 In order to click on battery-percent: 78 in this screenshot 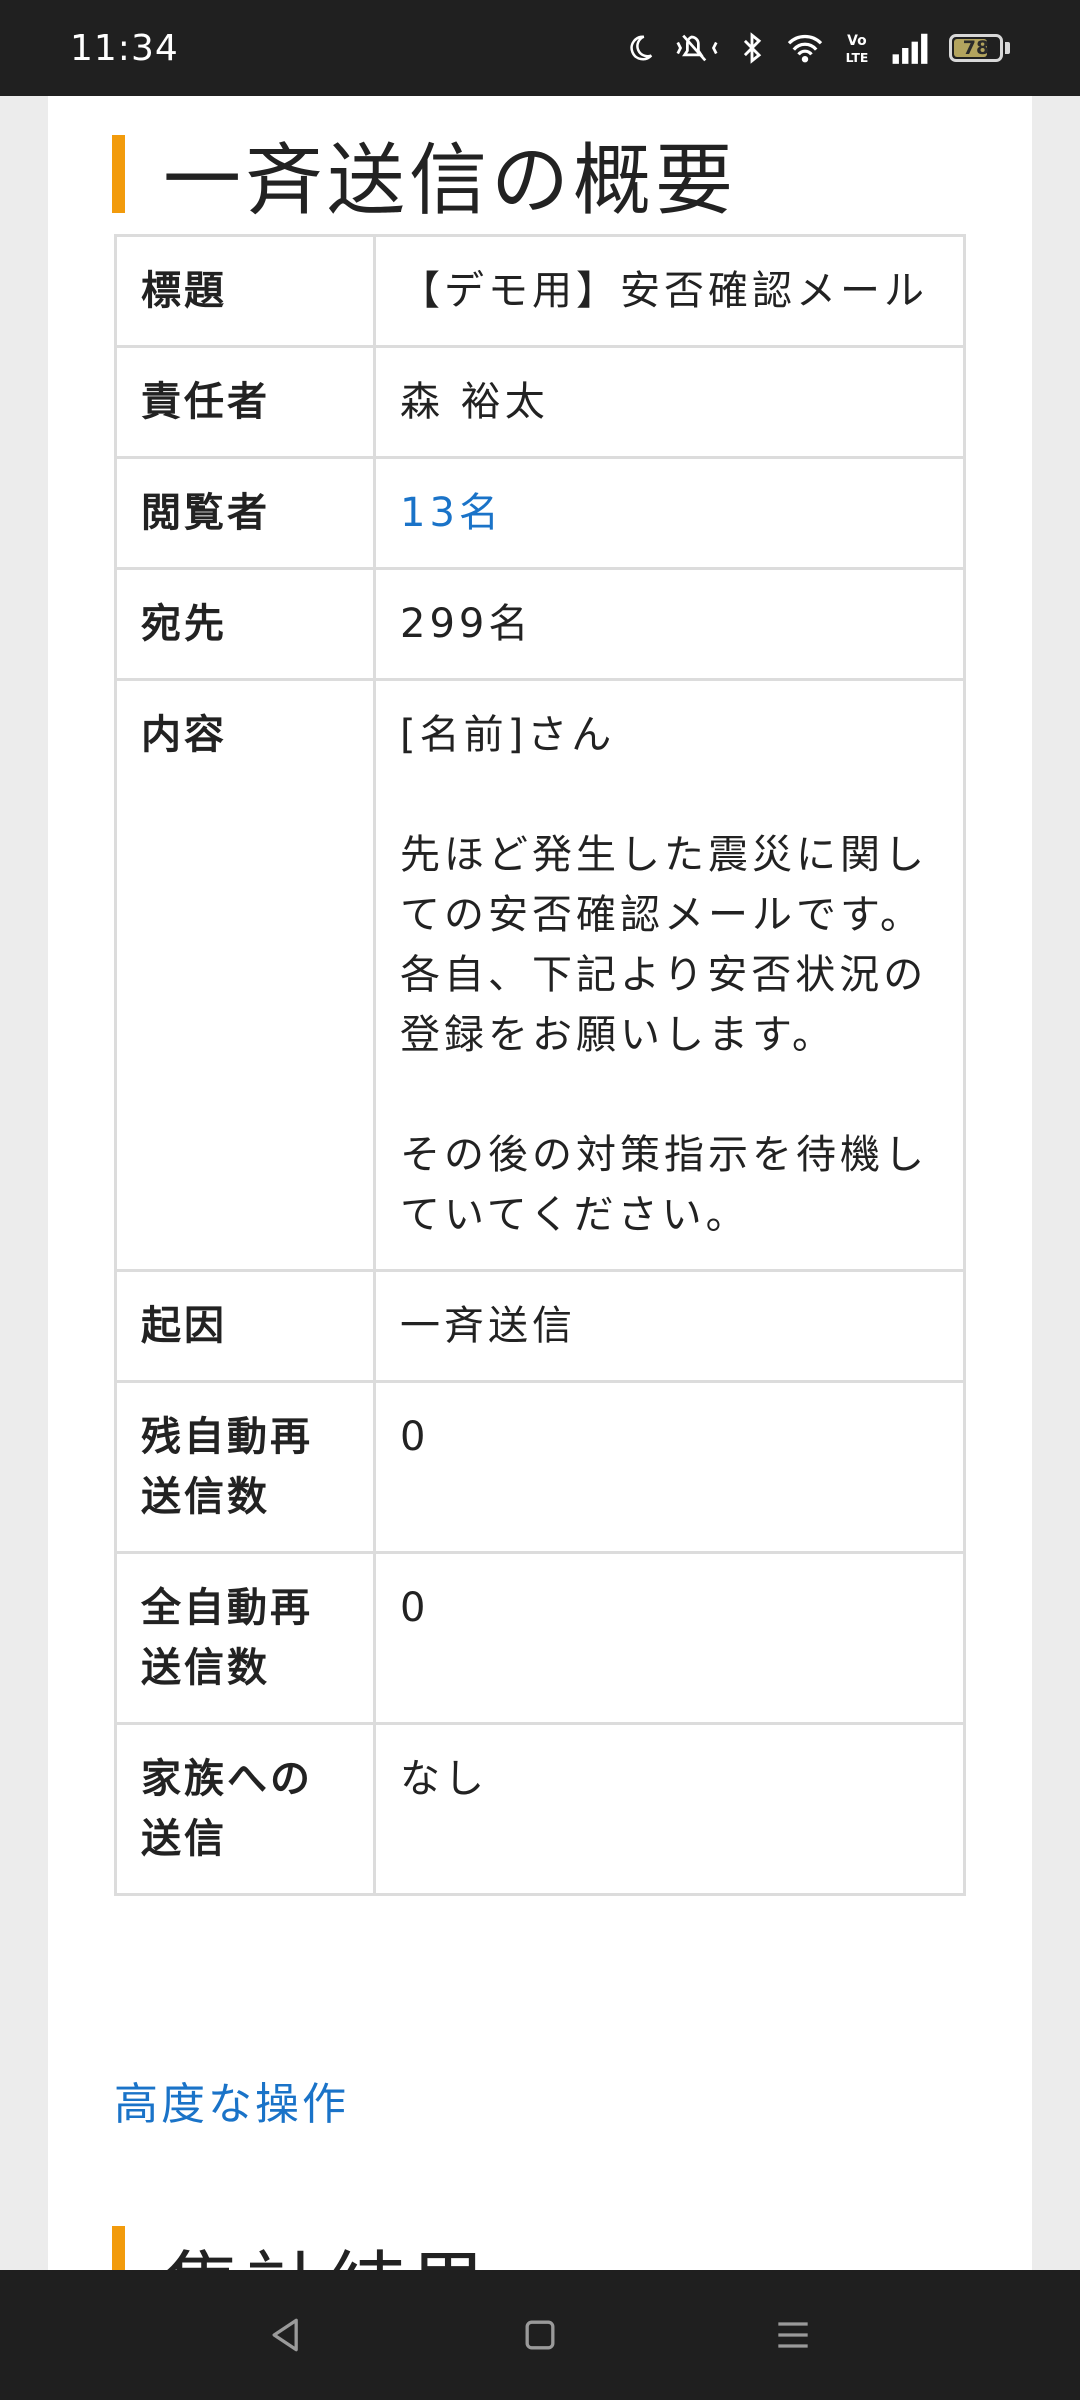, I will do `click(976, 48)`.